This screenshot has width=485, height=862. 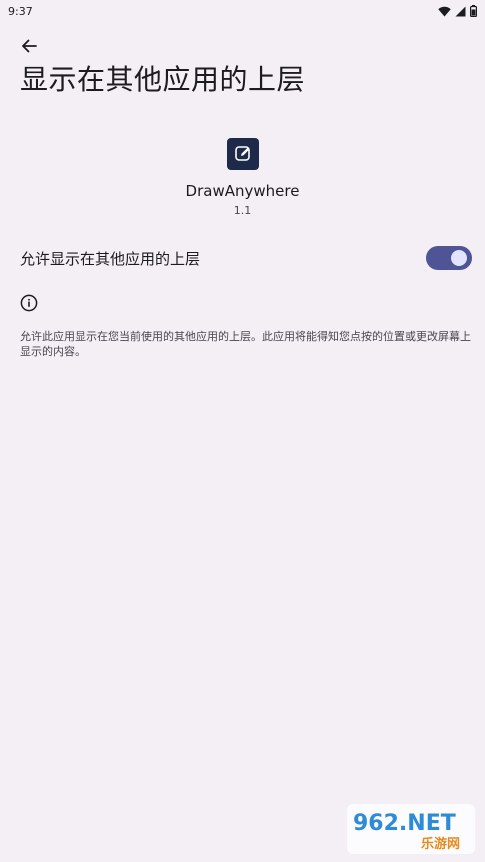 What do you see at coordinates (242, 178) in the screenshot?
I see `app-header: DrawAnywhere 1.1` at bounding box center [242, 178].